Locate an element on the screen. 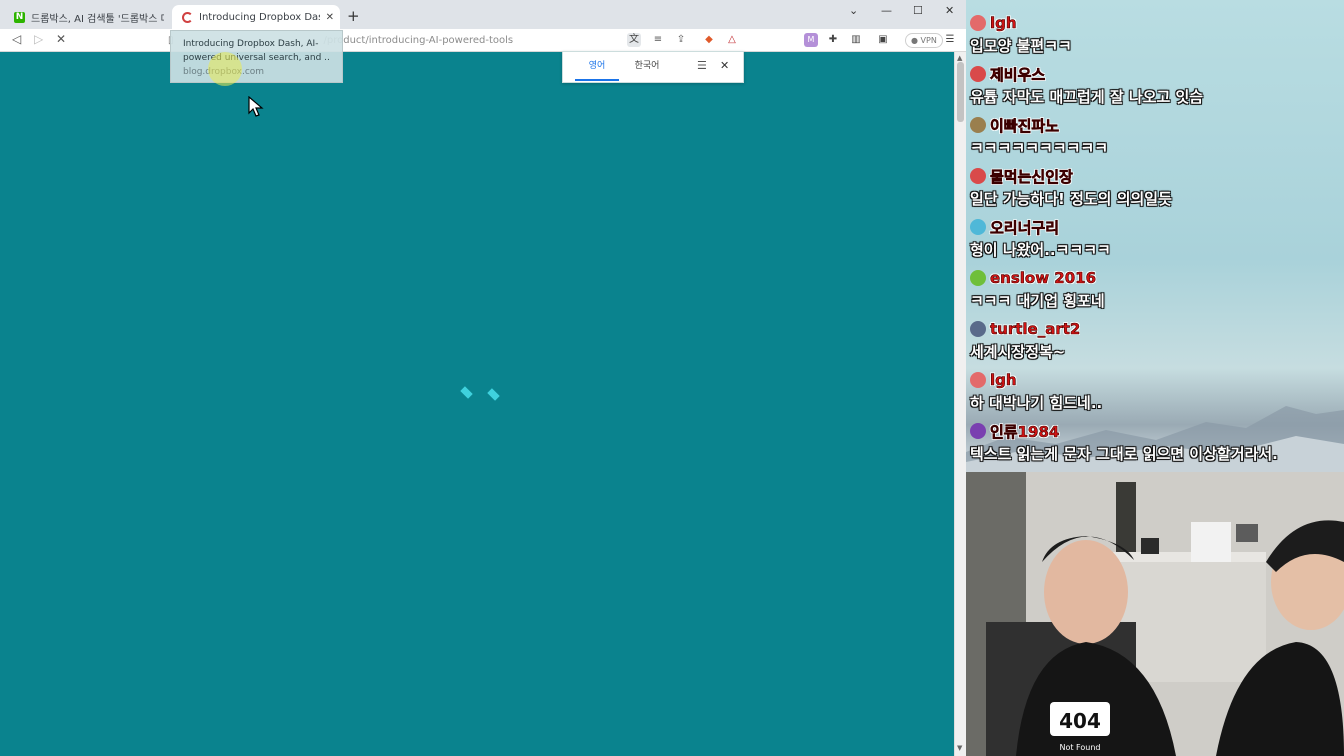 This screenshot has height=756, width=1344. translate-source-tab: 영어 is located at coordinates (597, 66).